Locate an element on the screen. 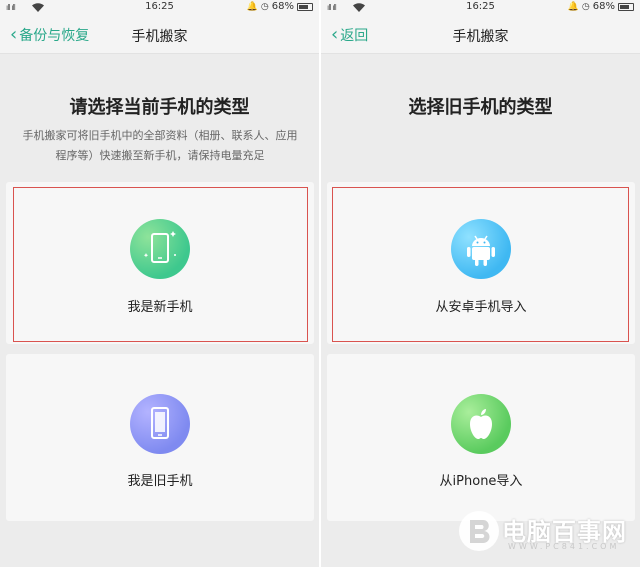 Image resolution: width=640 pixels, height=567 pixels. nav-bar: ‹ 返回 手机搬家 is located at coordinates (480, 35).